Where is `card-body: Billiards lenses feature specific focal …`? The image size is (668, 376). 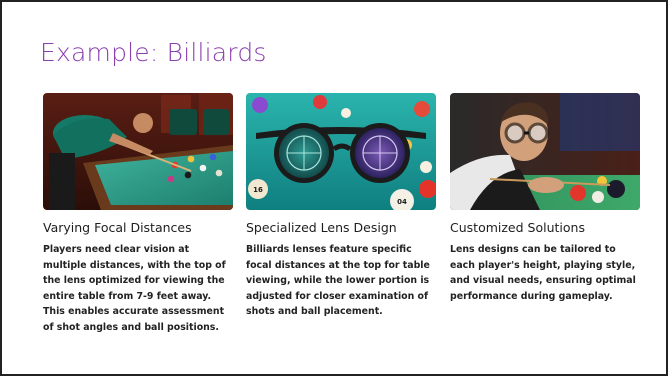
card-body: Billiards lenses feature specific focal … is located at coordinates (338, 281).